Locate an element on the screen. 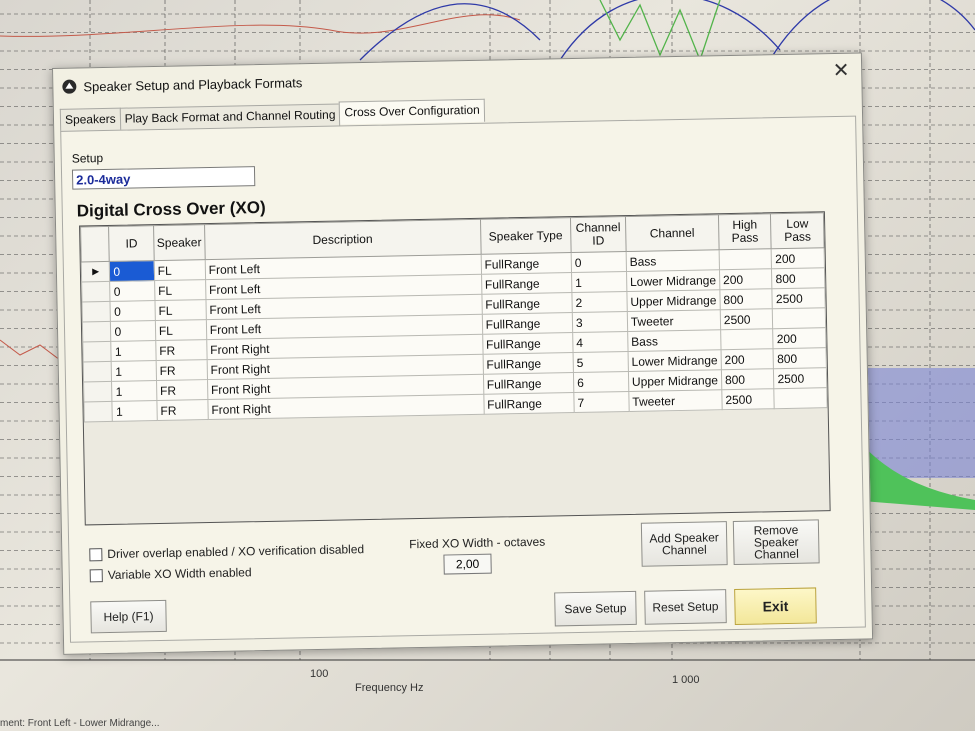 The height and width of the screenshot is (731, 975). setup-label: Setup is located at coordinates (87, 158).